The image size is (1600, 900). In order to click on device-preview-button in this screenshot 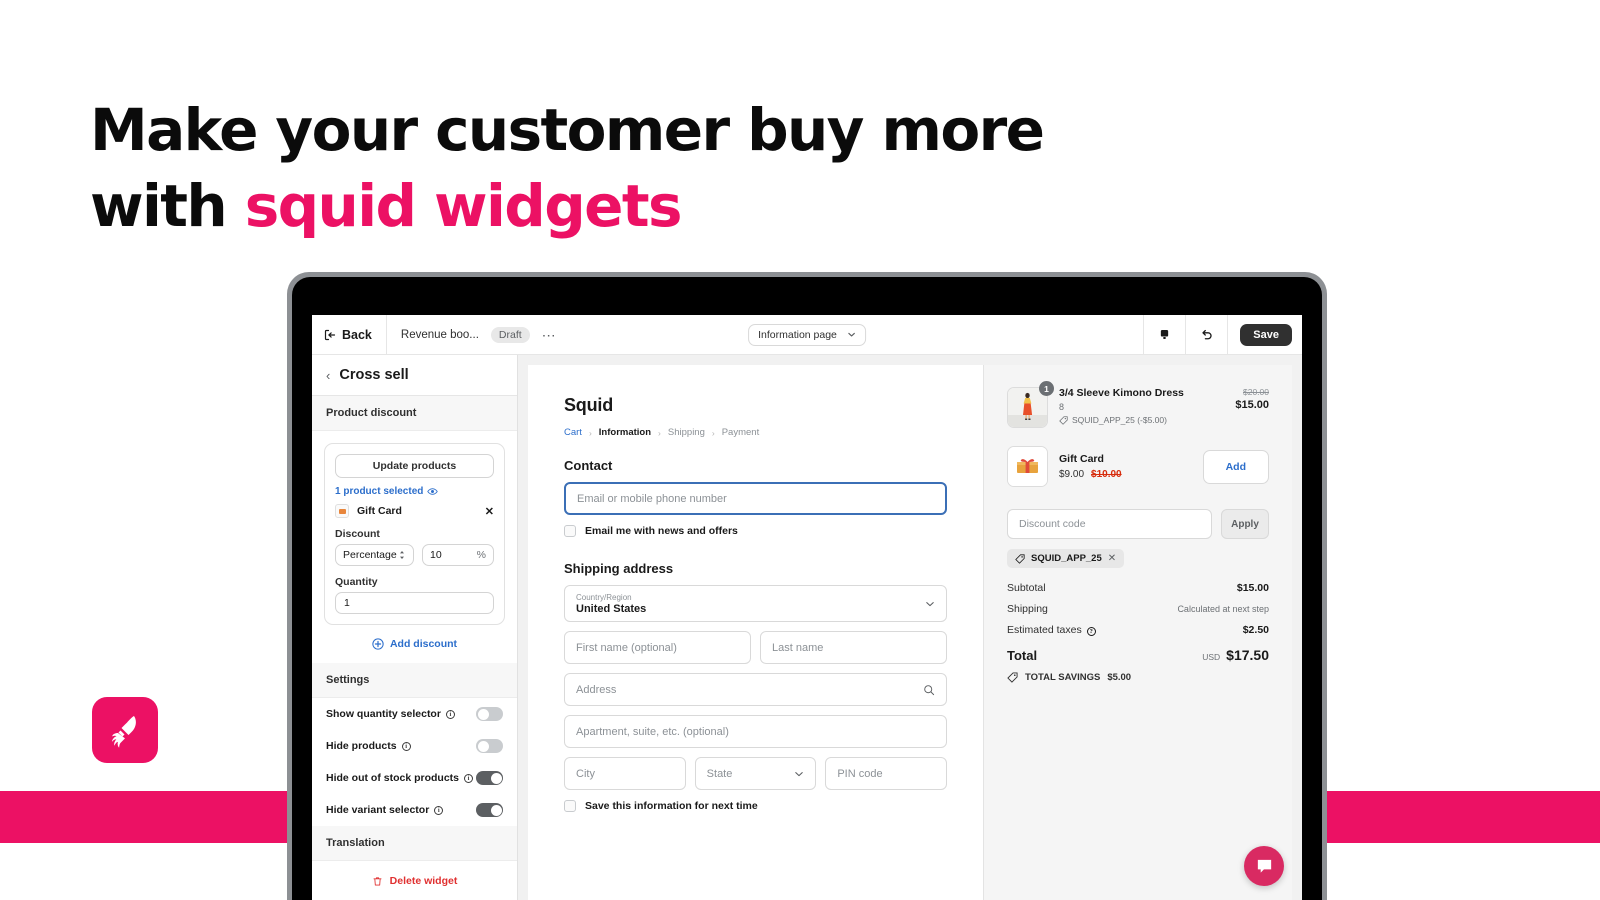, I will do `click(1164, 334)`.